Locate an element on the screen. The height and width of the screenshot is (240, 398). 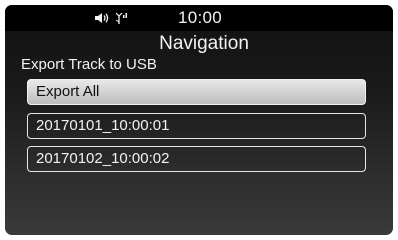
page-title: Navigation is located at coordinates (204, 43).